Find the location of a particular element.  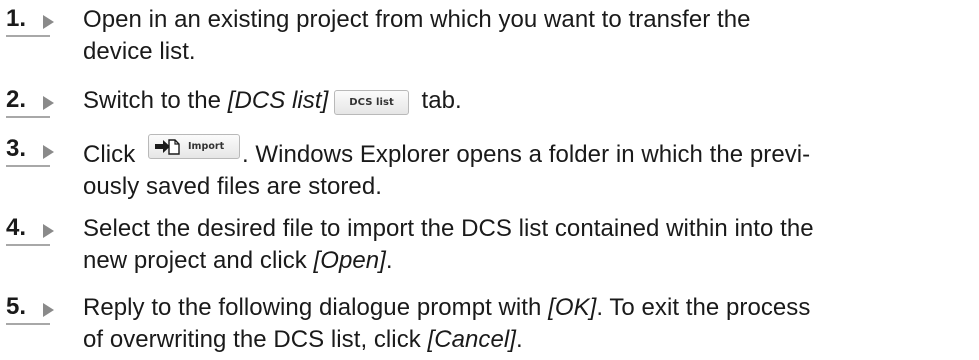

step-text-line: ously saved files are stored. is located at coordinates (232, 186).